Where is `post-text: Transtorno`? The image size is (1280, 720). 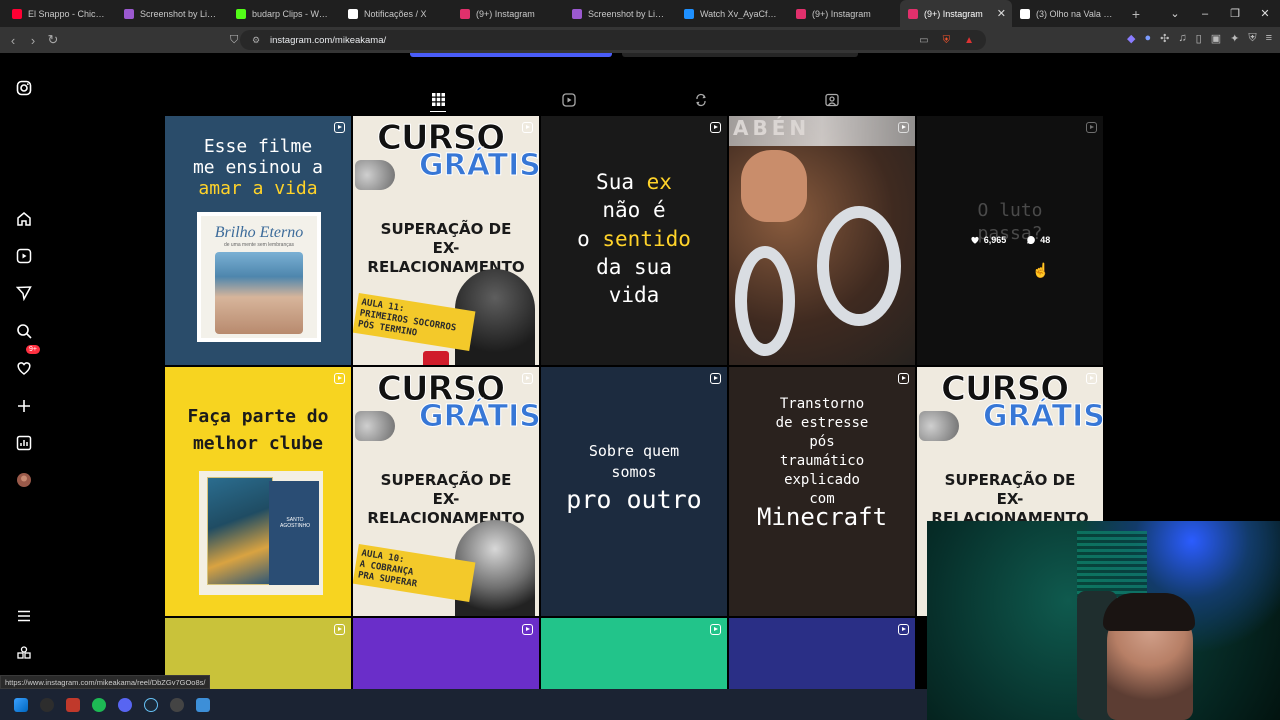 post-text: Transtorno is located at coordinates (822, 404).